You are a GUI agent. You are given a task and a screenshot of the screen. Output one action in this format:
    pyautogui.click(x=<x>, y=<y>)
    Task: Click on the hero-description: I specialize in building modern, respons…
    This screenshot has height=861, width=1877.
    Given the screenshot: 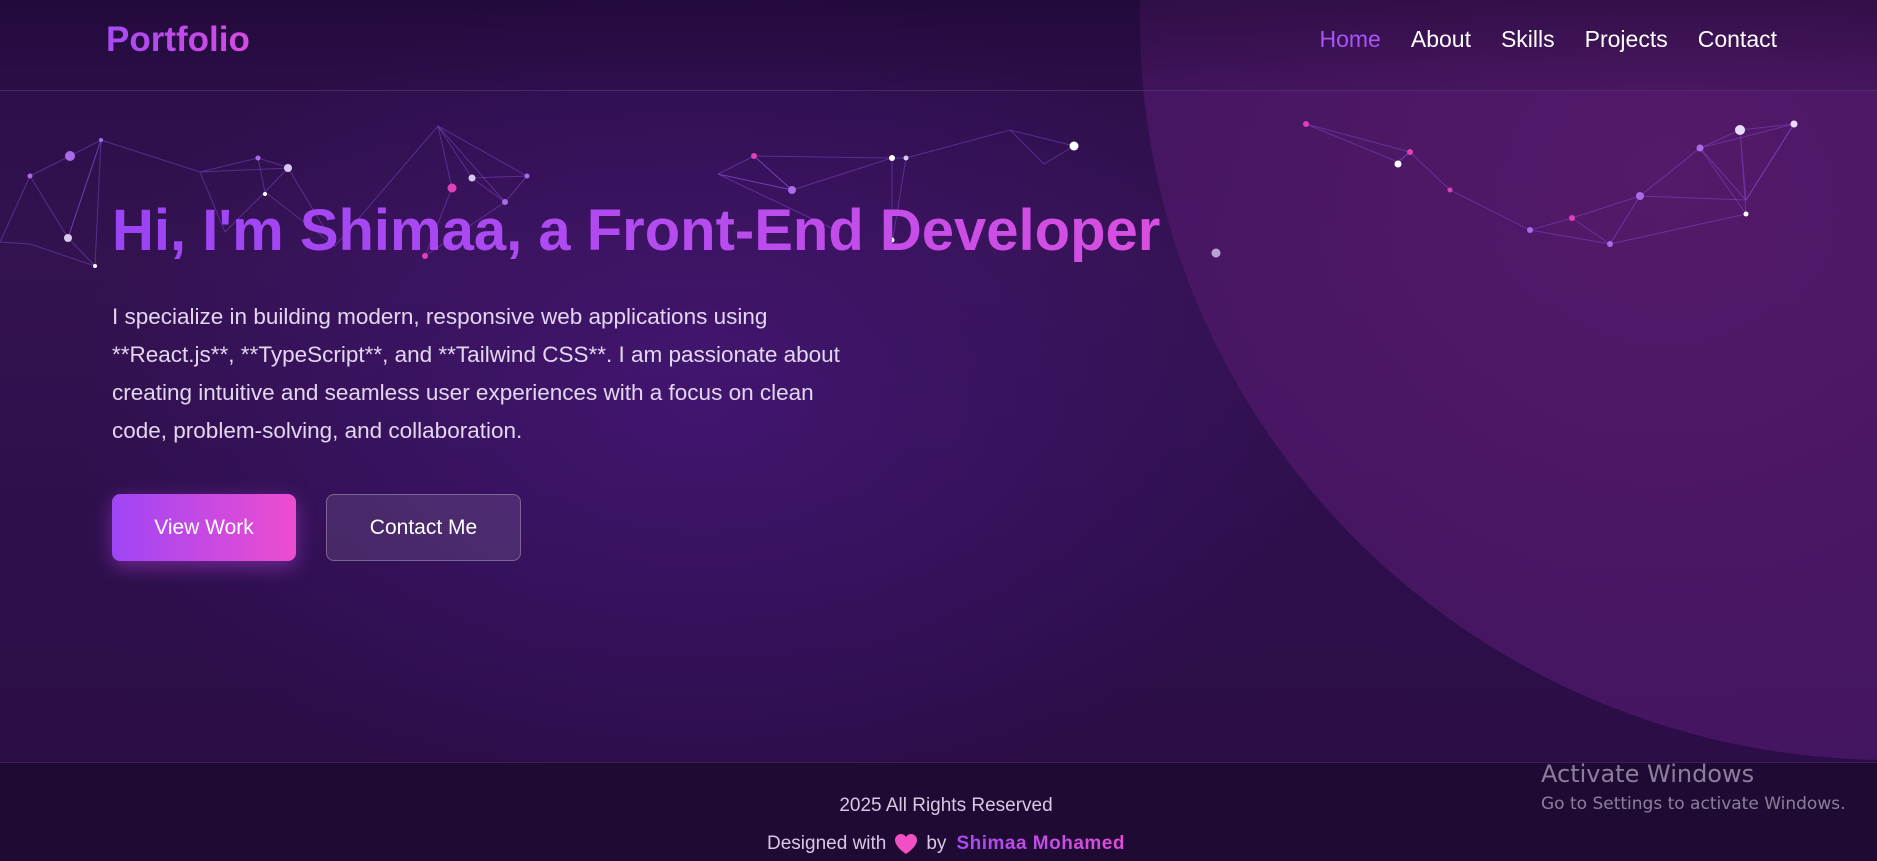 What is the action you would take?
    pyautogui.click(x=476, y=373)
    